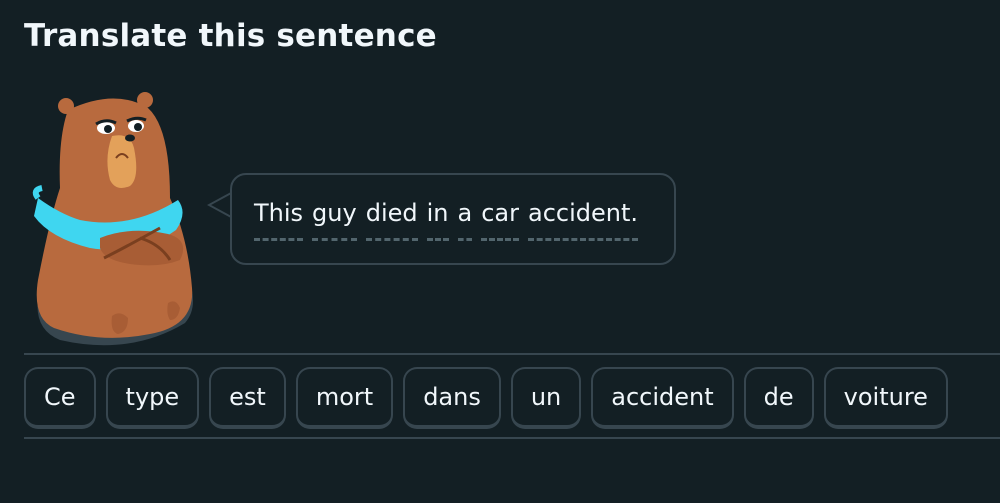 The width and height of the screenshot is (1000, 503). What do you see at coordinates (344, 398) in the screenshot?
I see `word-tile: mort` at bounding box center [344, 398].